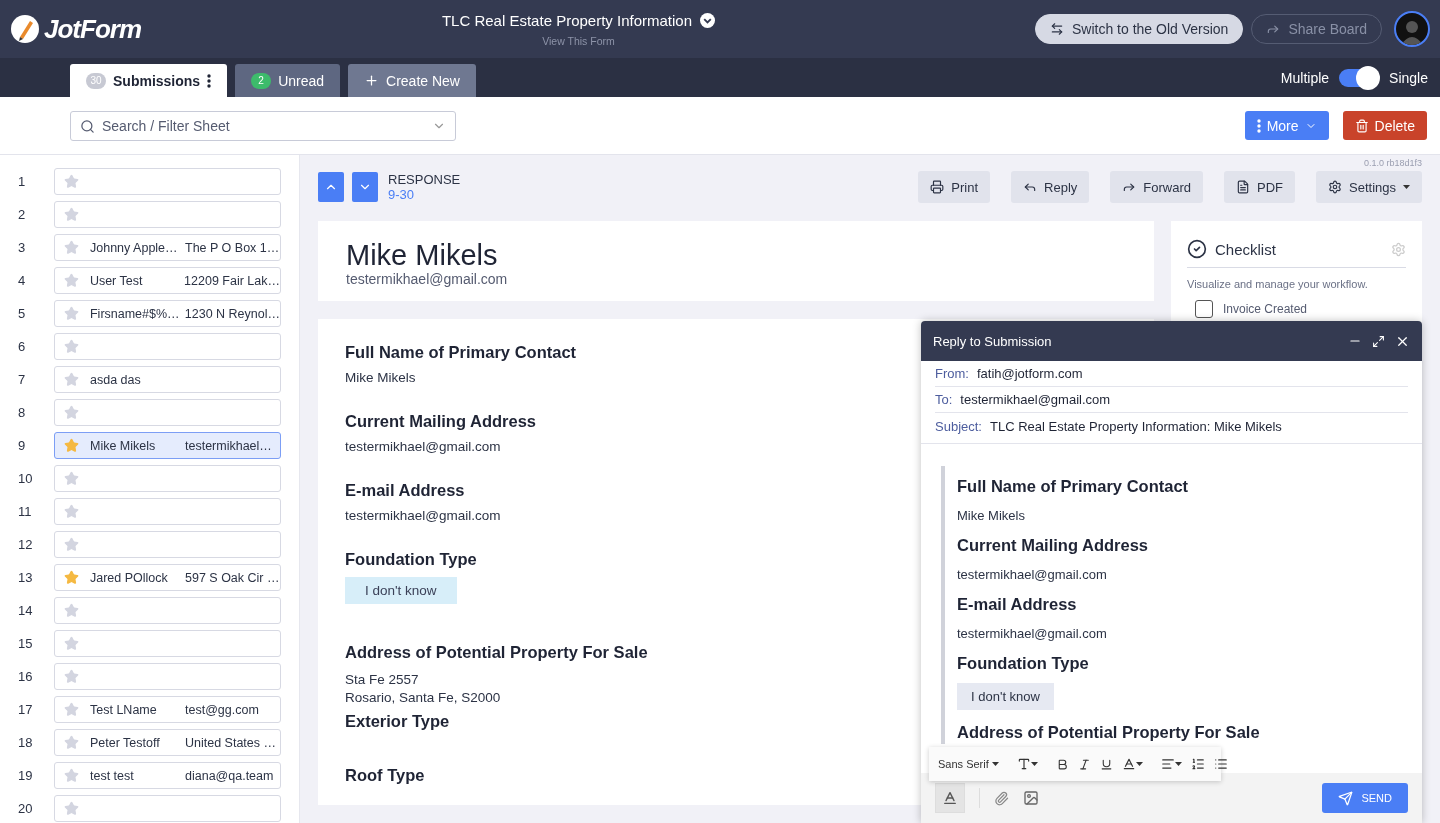 The height and width of the screenshot is (823, 1440). What do you see at coordinates (22, 445) in the screenshot?
I see `row-number: 9` at bounding box center [22, 445].